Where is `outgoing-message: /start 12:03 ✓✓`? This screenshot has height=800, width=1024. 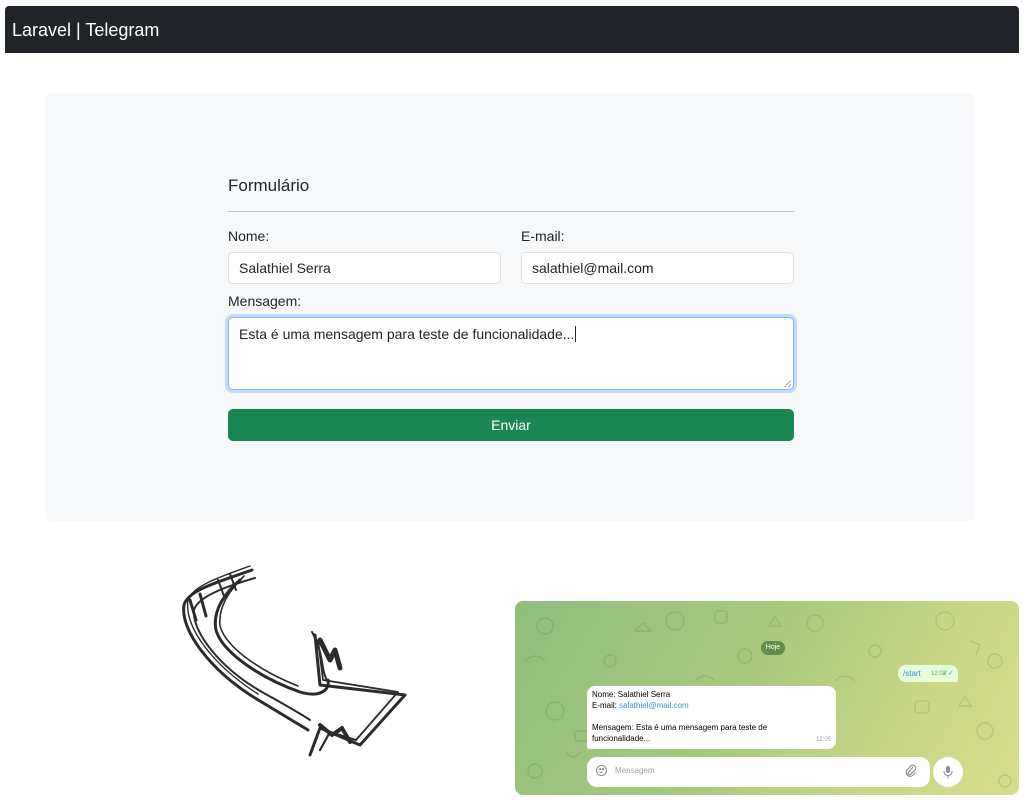
outgoing-message: /start 12:03 ✓✓ is located at coordinates (928, 673).